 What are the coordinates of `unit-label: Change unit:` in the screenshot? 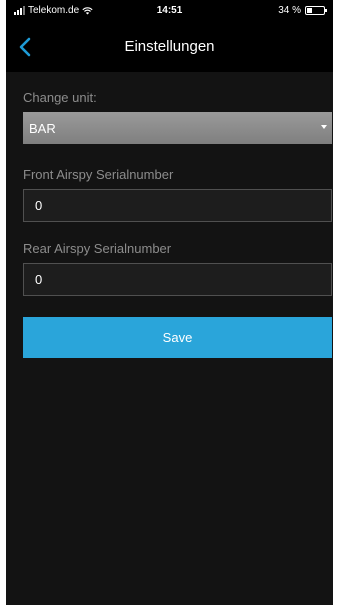 It's located at (60, 97).